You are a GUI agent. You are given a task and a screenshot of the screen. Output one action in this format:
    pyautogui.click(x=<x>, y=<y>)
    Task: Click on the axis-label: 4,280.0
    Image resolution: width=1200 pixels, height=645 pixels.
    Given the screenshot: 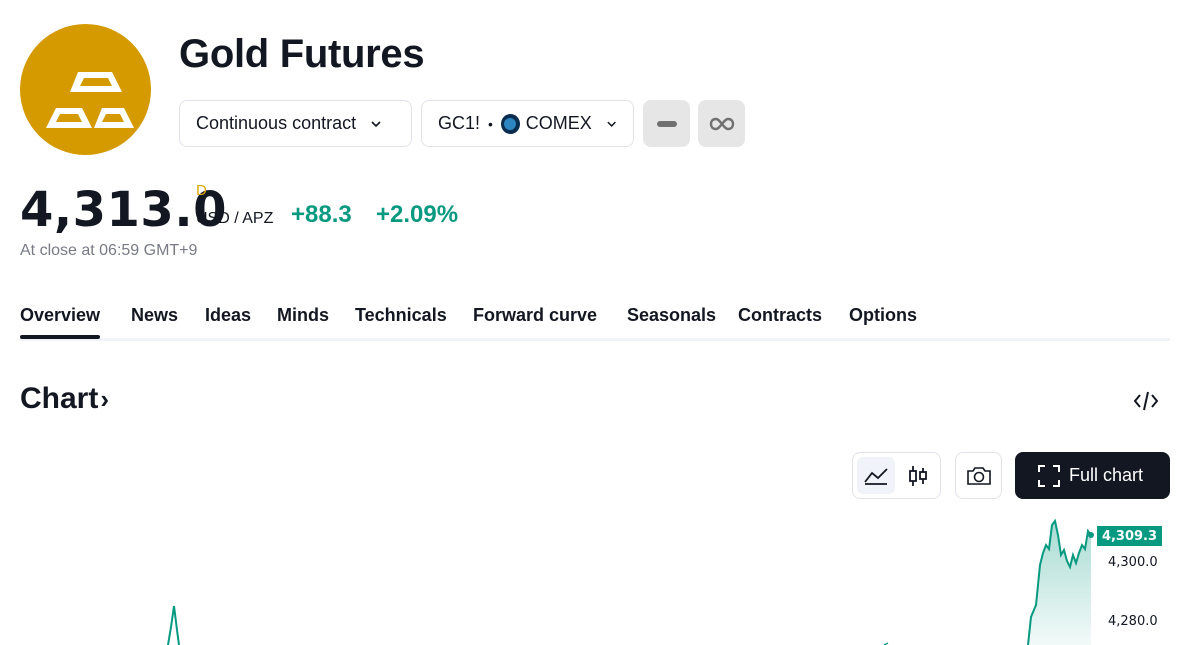 What is the action you would take?
    pyautogui.click(x=1133, y=621)
    